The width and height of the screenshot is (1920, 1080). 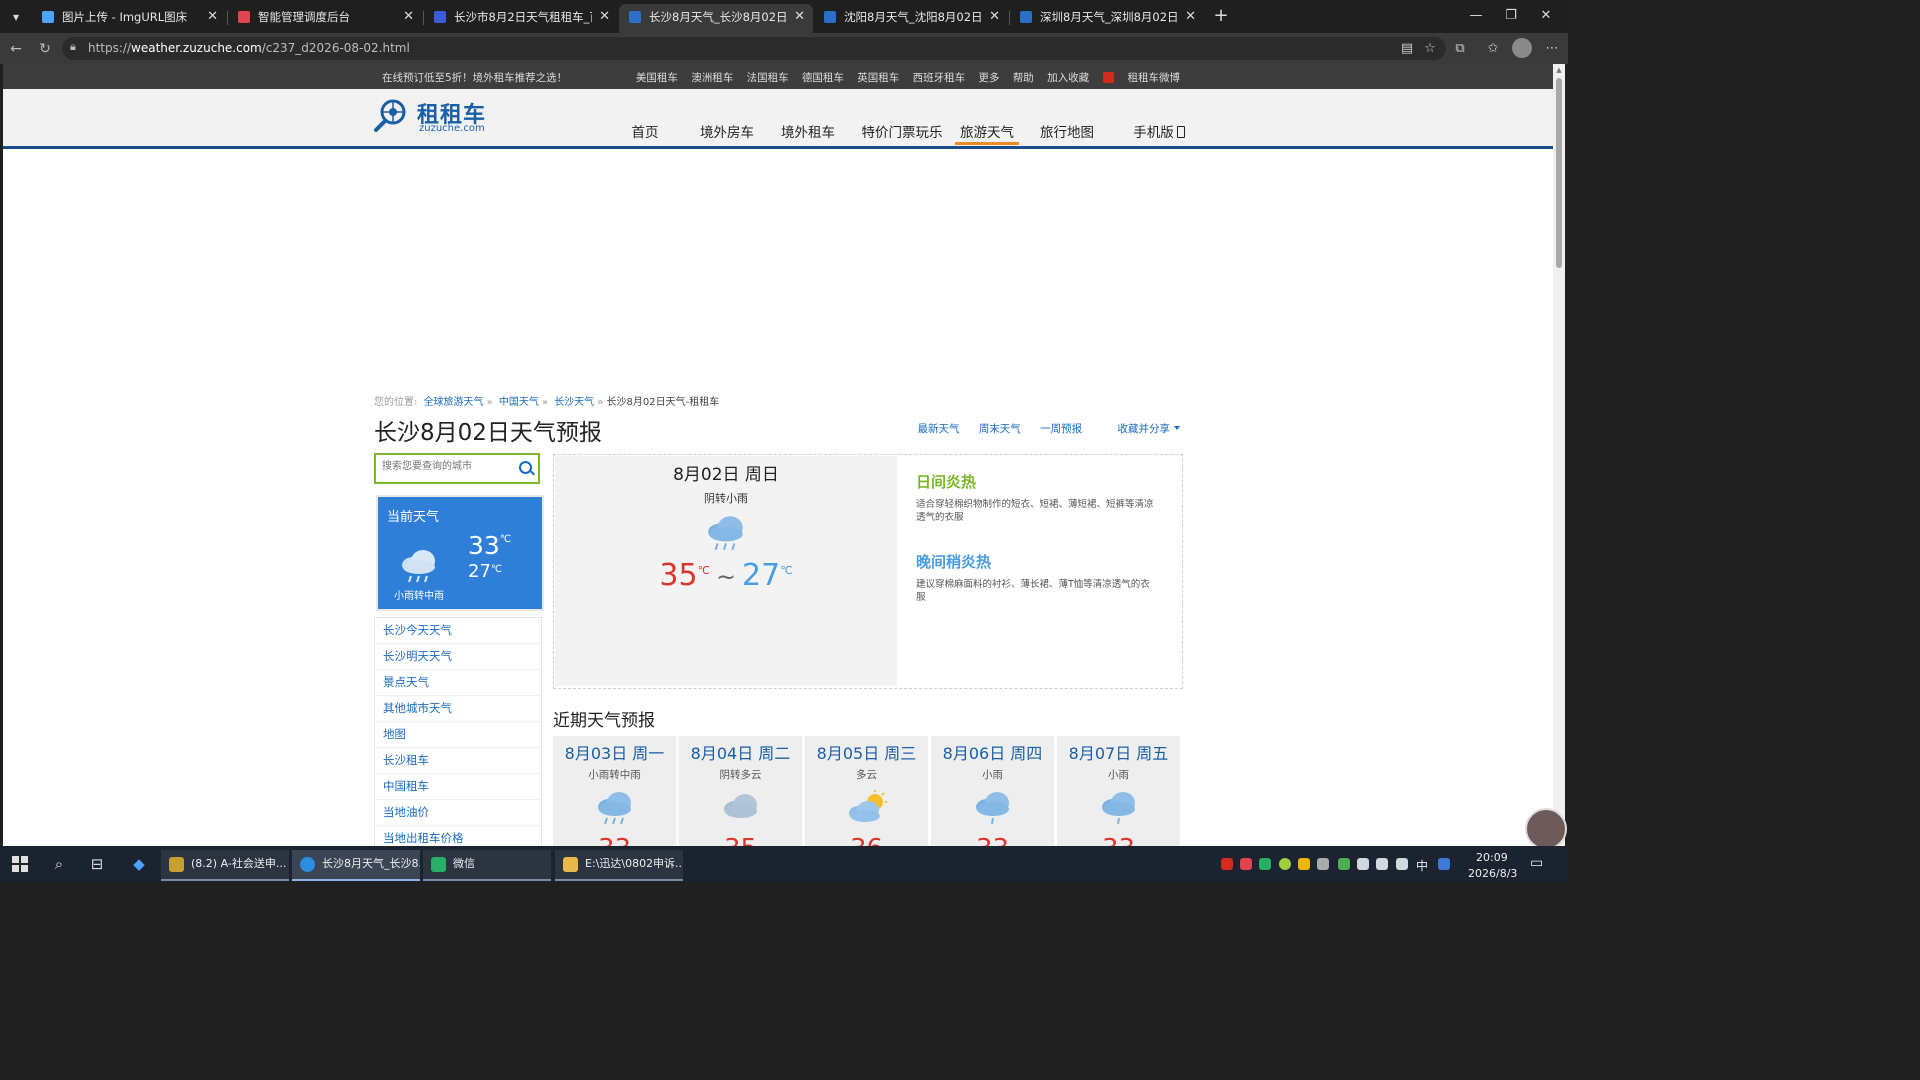 I want to click on floating-avatar, so click(x=1546, y=829).